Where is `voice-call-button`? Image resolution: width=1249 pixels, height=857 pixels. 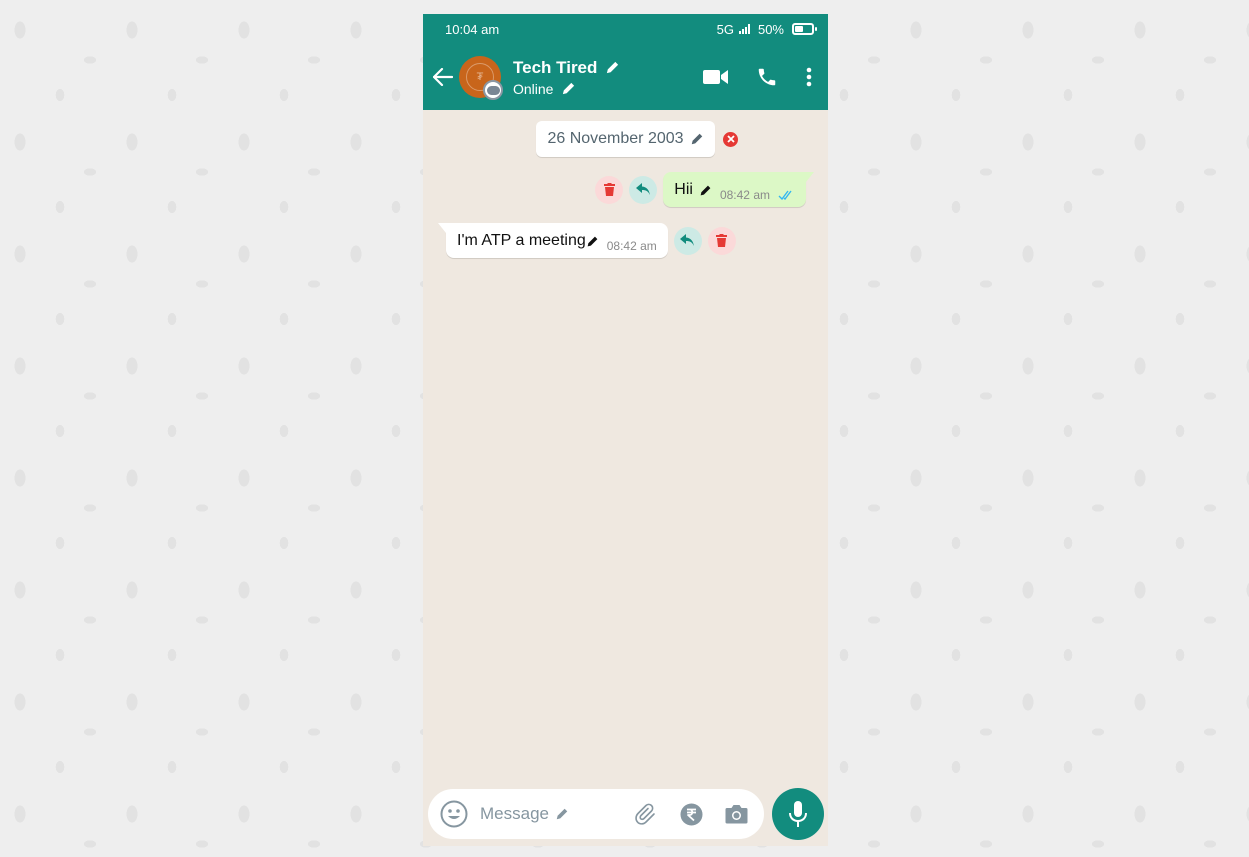
voice-call-button is located at coordinates (767, 77).